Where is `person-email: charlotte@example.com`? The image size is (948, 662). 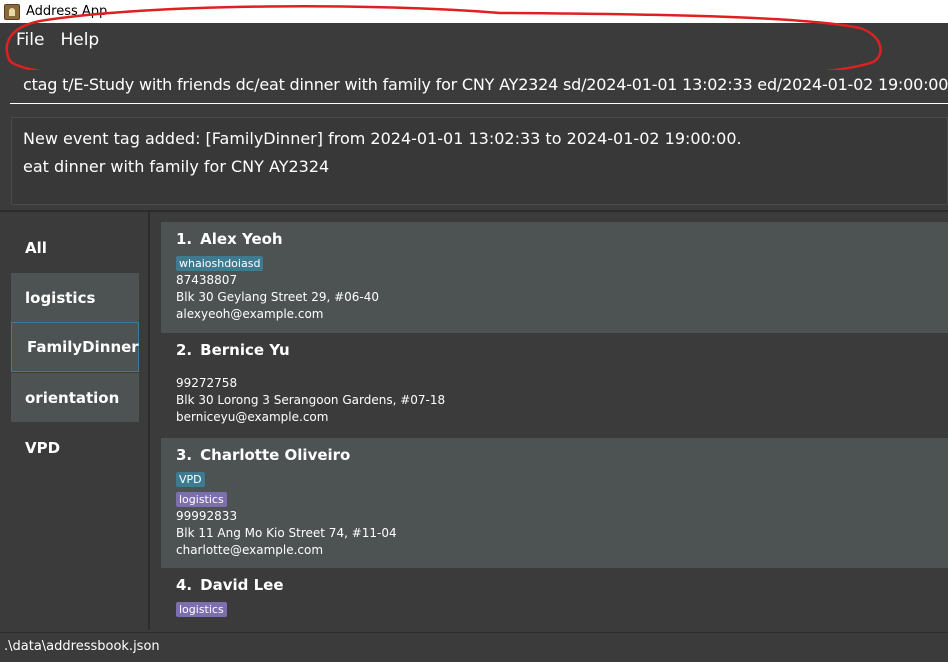 person-email: charlotte@example.com is located at coordinates (250, 550).